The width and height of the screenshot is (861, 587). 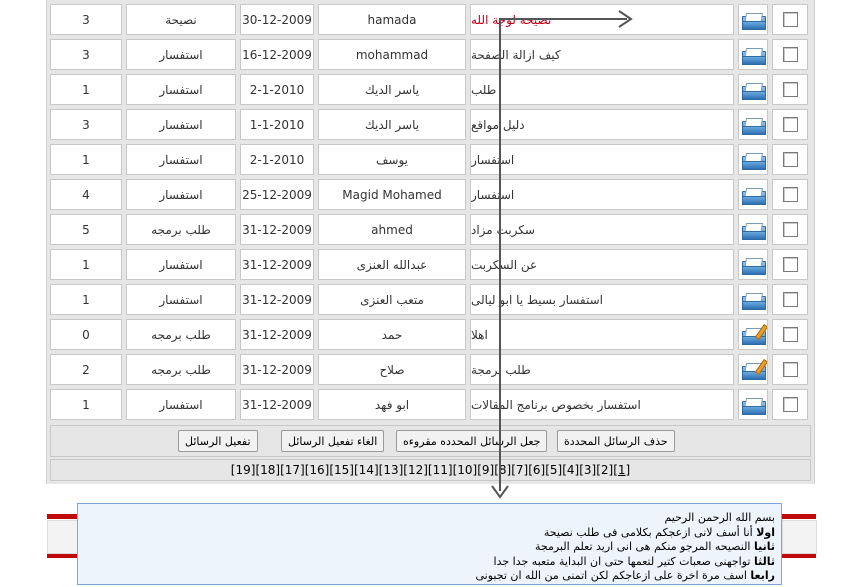 What do you see at coordinates (764, 561) in the screenshot?
I see `note-line-4-label: ثالثا` at bounding box center [764, 561].